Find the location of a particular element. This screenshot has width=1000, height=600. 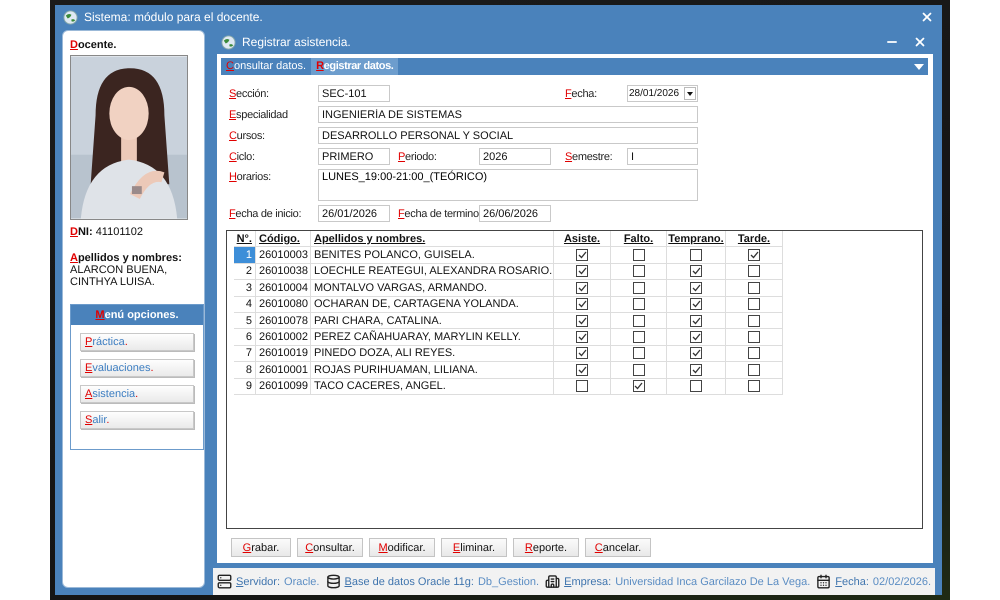

field-label: Cursos: is located at coordinates (247, 136).